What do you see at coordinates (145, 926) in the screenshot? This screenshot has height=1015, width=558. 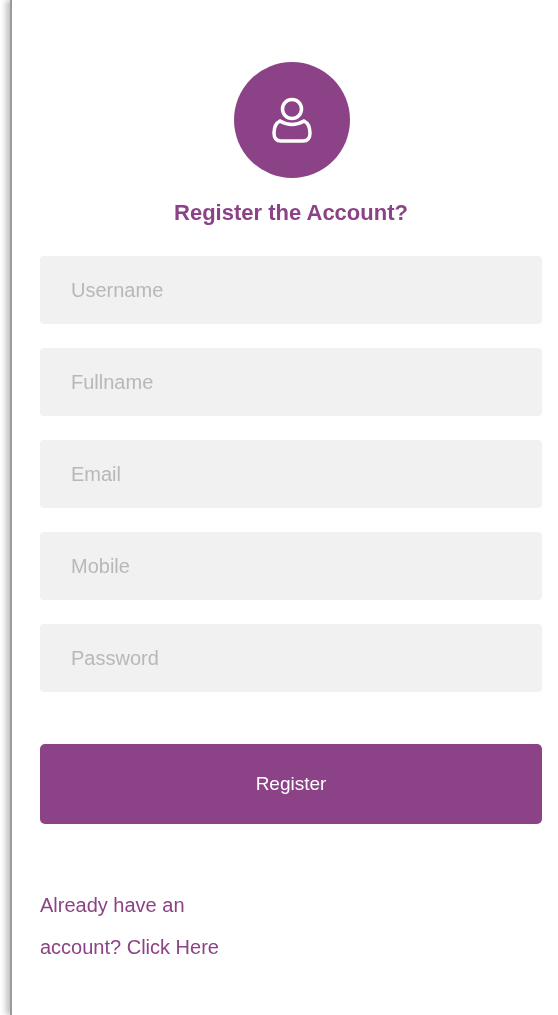 I see `login-link: Already have an account? Click Here` at bounding box center [145, 926].